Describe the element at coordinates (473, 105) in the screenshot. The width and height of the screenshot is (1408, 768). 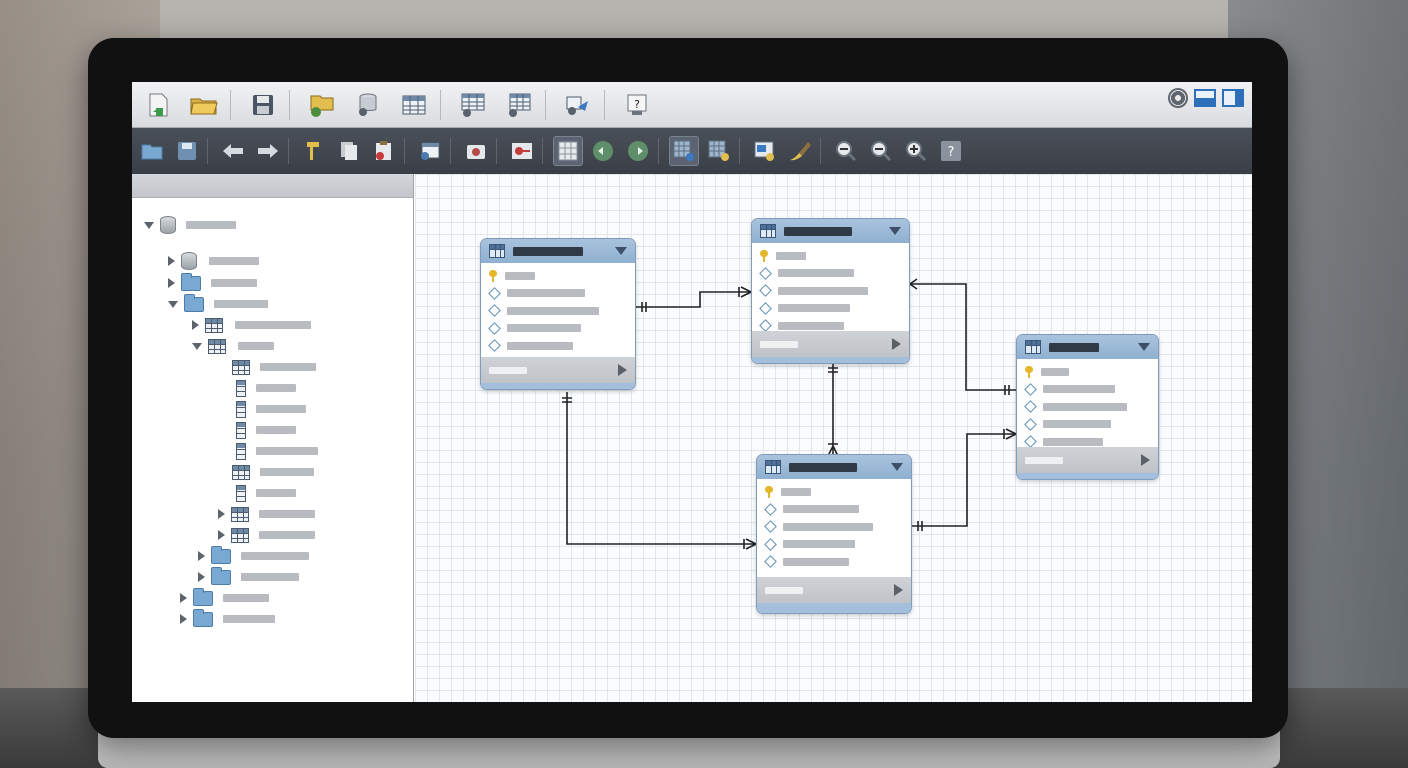
I see `table-edit-icon` at that location.